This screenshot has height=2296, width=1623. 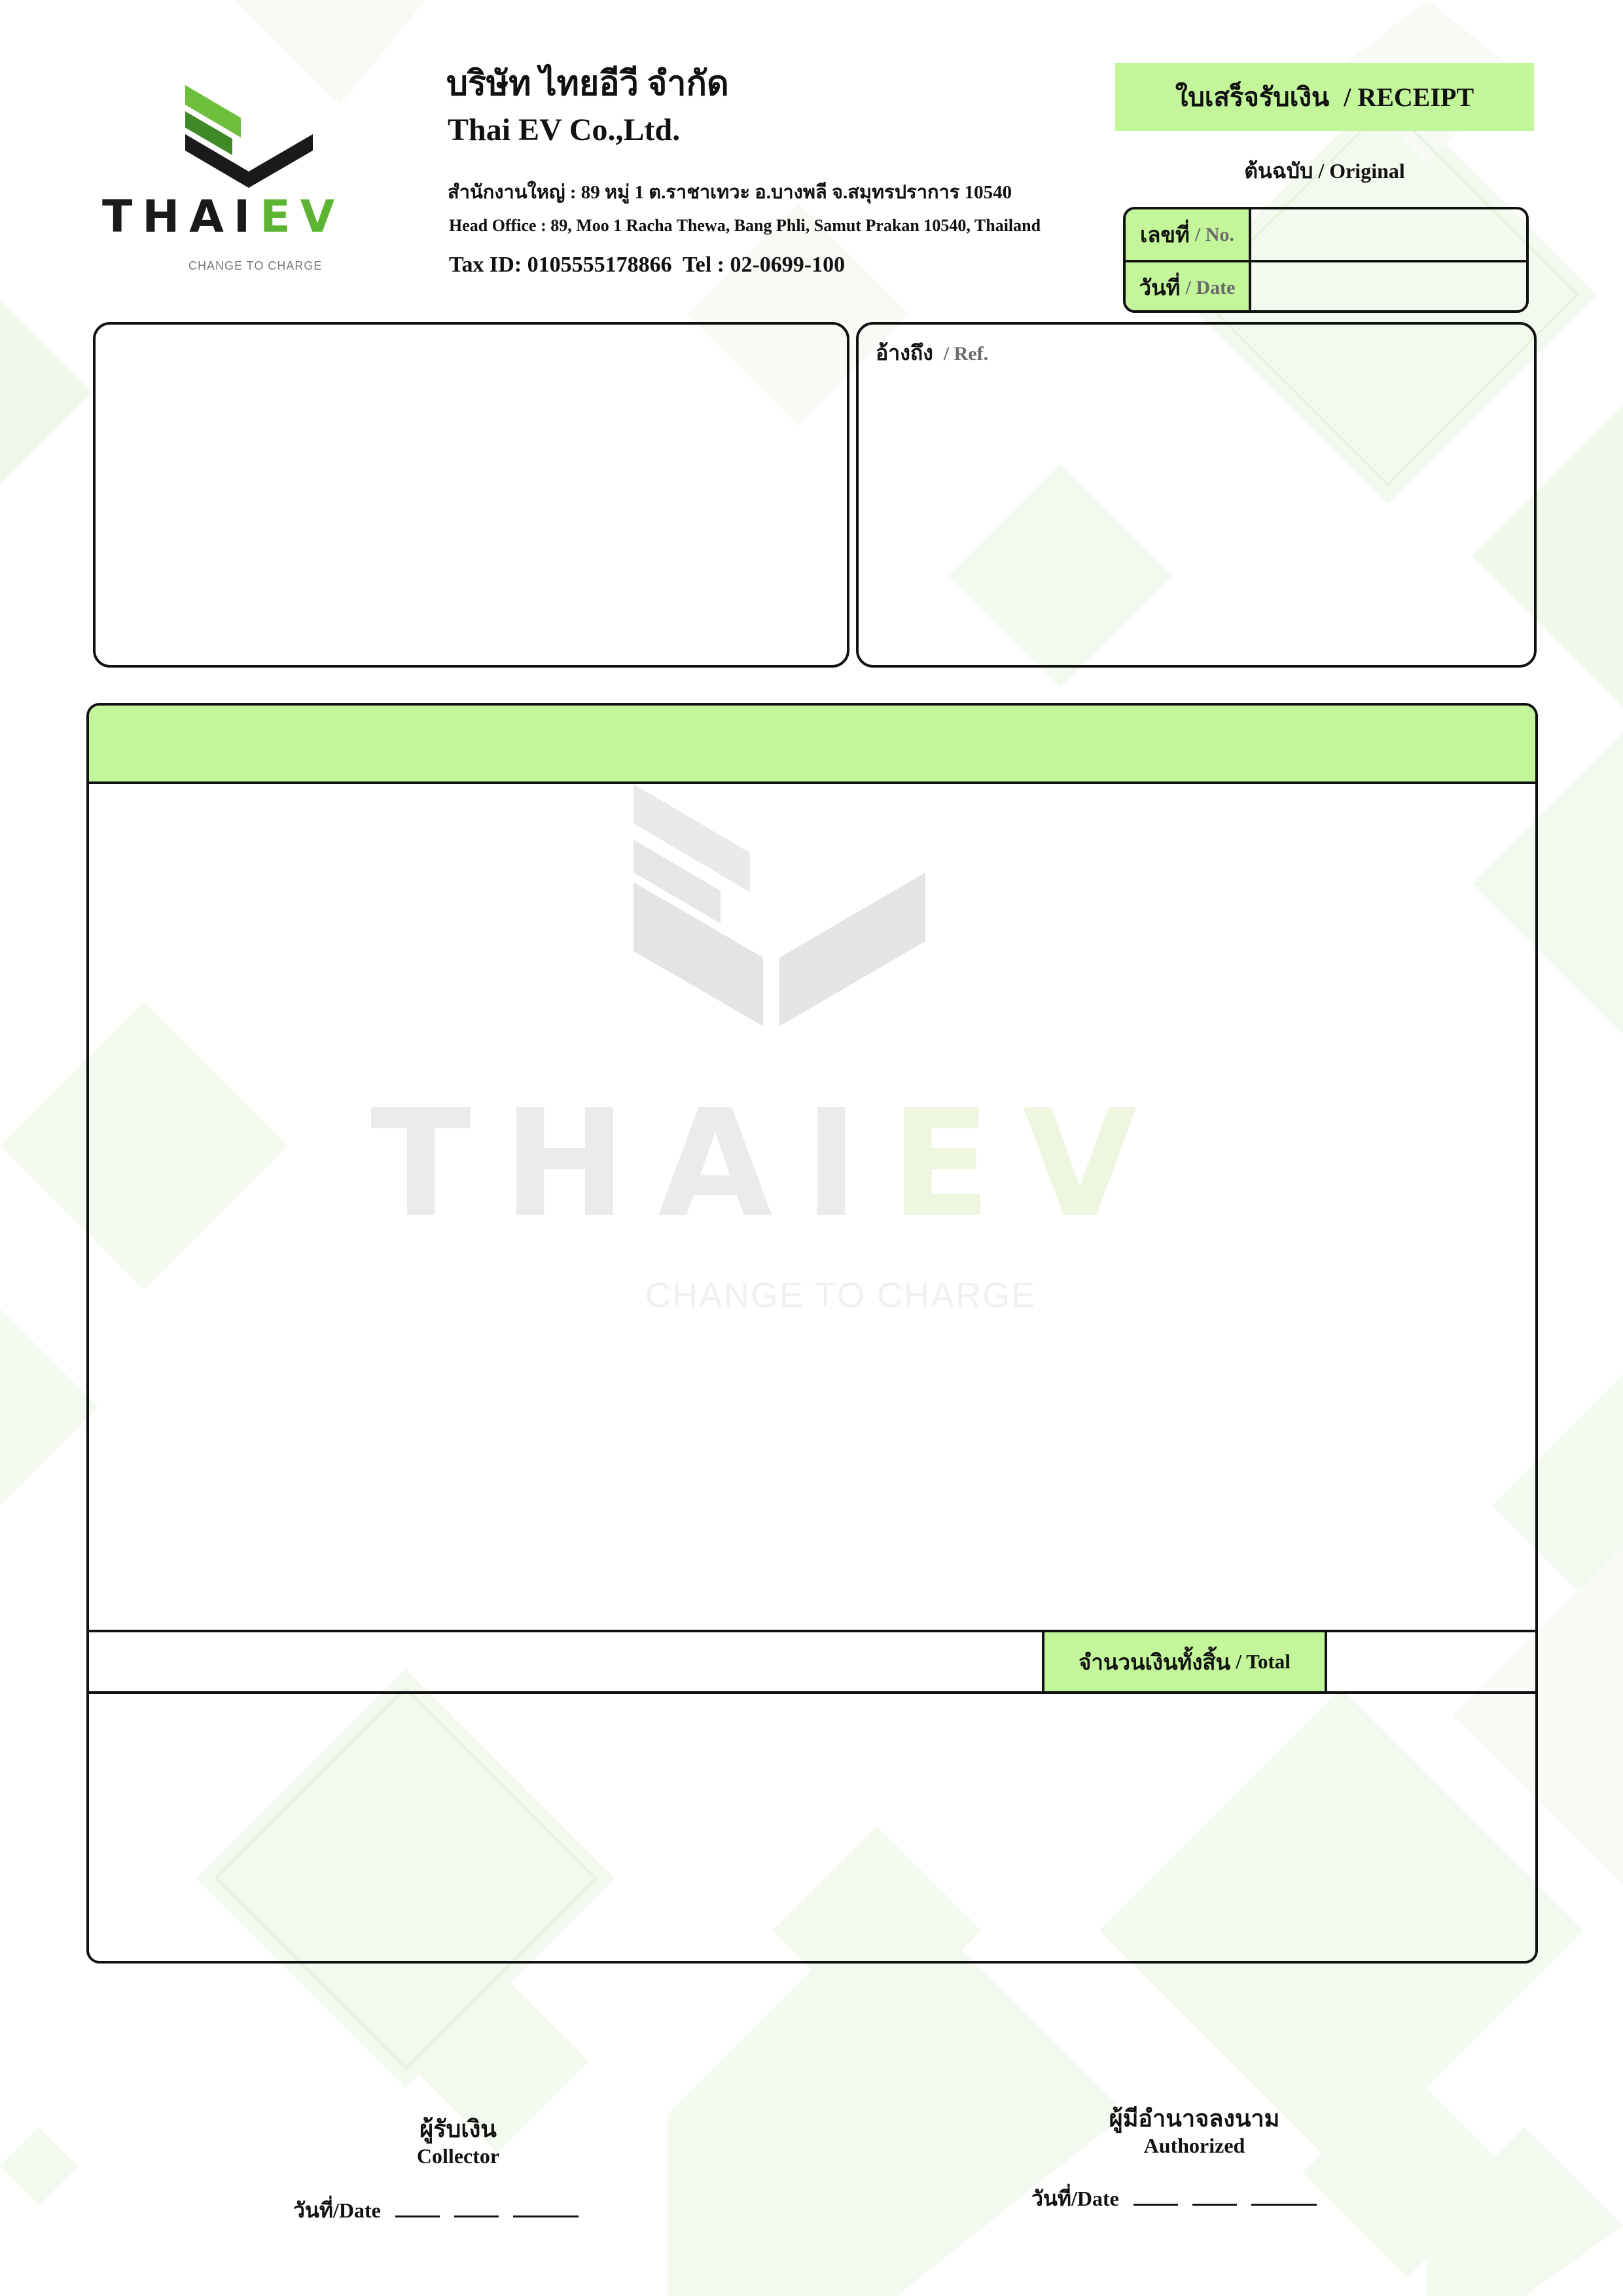 I want to click on logo-word-dark: THAI, so click(x=181, y=217).